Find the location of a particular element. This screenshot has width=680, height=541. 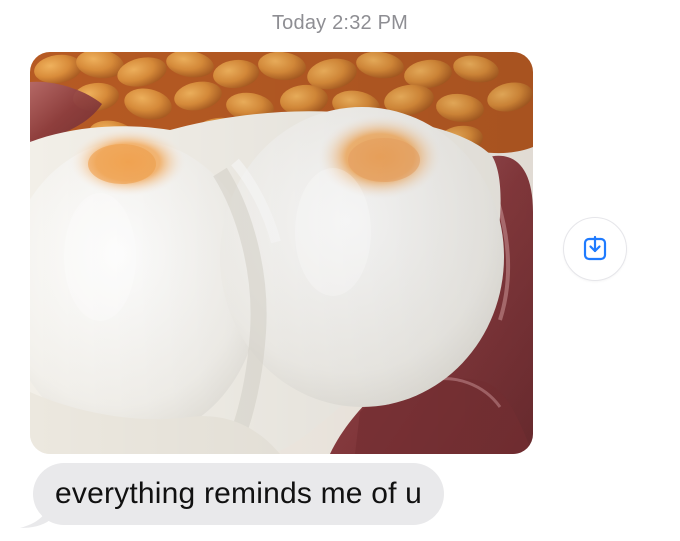

message-bubble: everything reminds me of u is located at coordinates (239, 494).